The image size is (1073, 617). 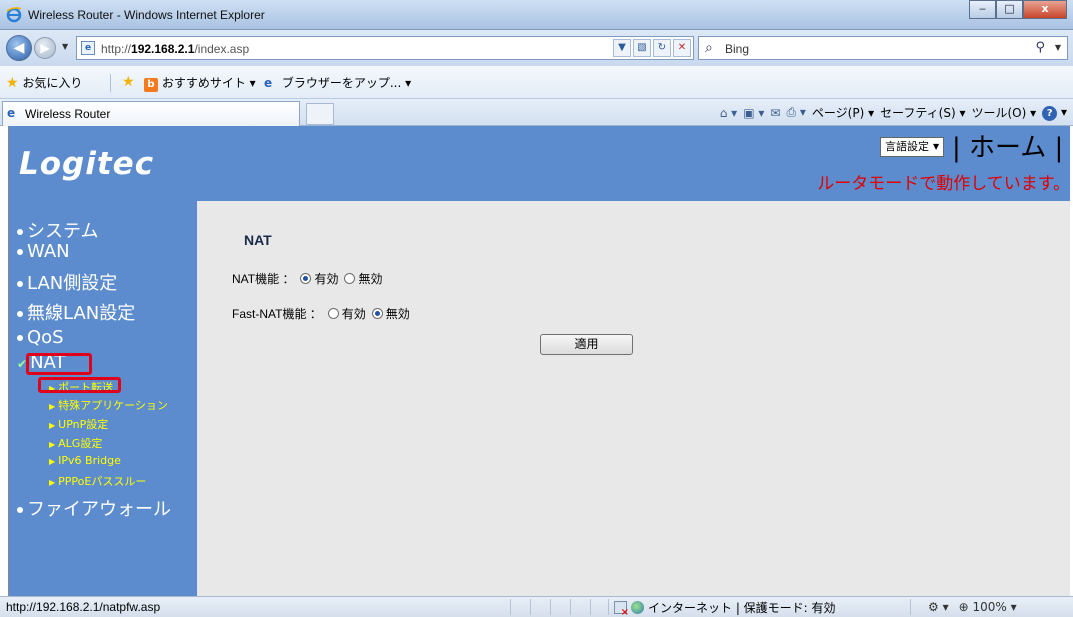 What do you see at coordinates (1045, 9) in the screenshot?
I see `close-button: x` at bounding box center [1045, 9].